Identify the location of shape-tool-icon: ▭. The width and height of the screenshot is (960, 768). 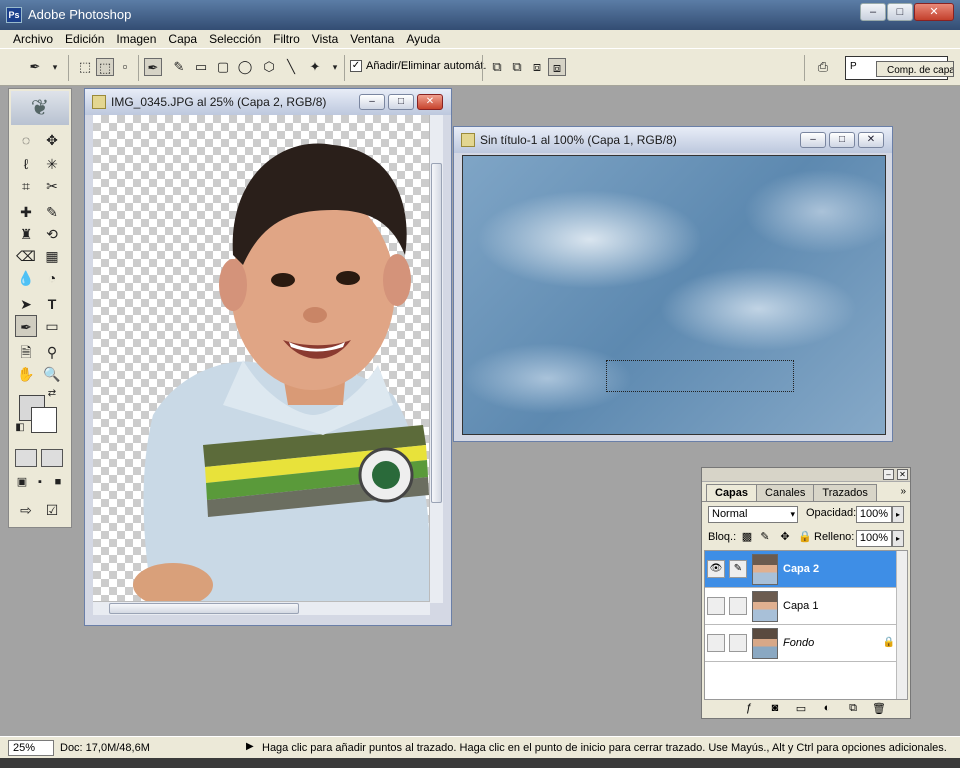
(52, 326).